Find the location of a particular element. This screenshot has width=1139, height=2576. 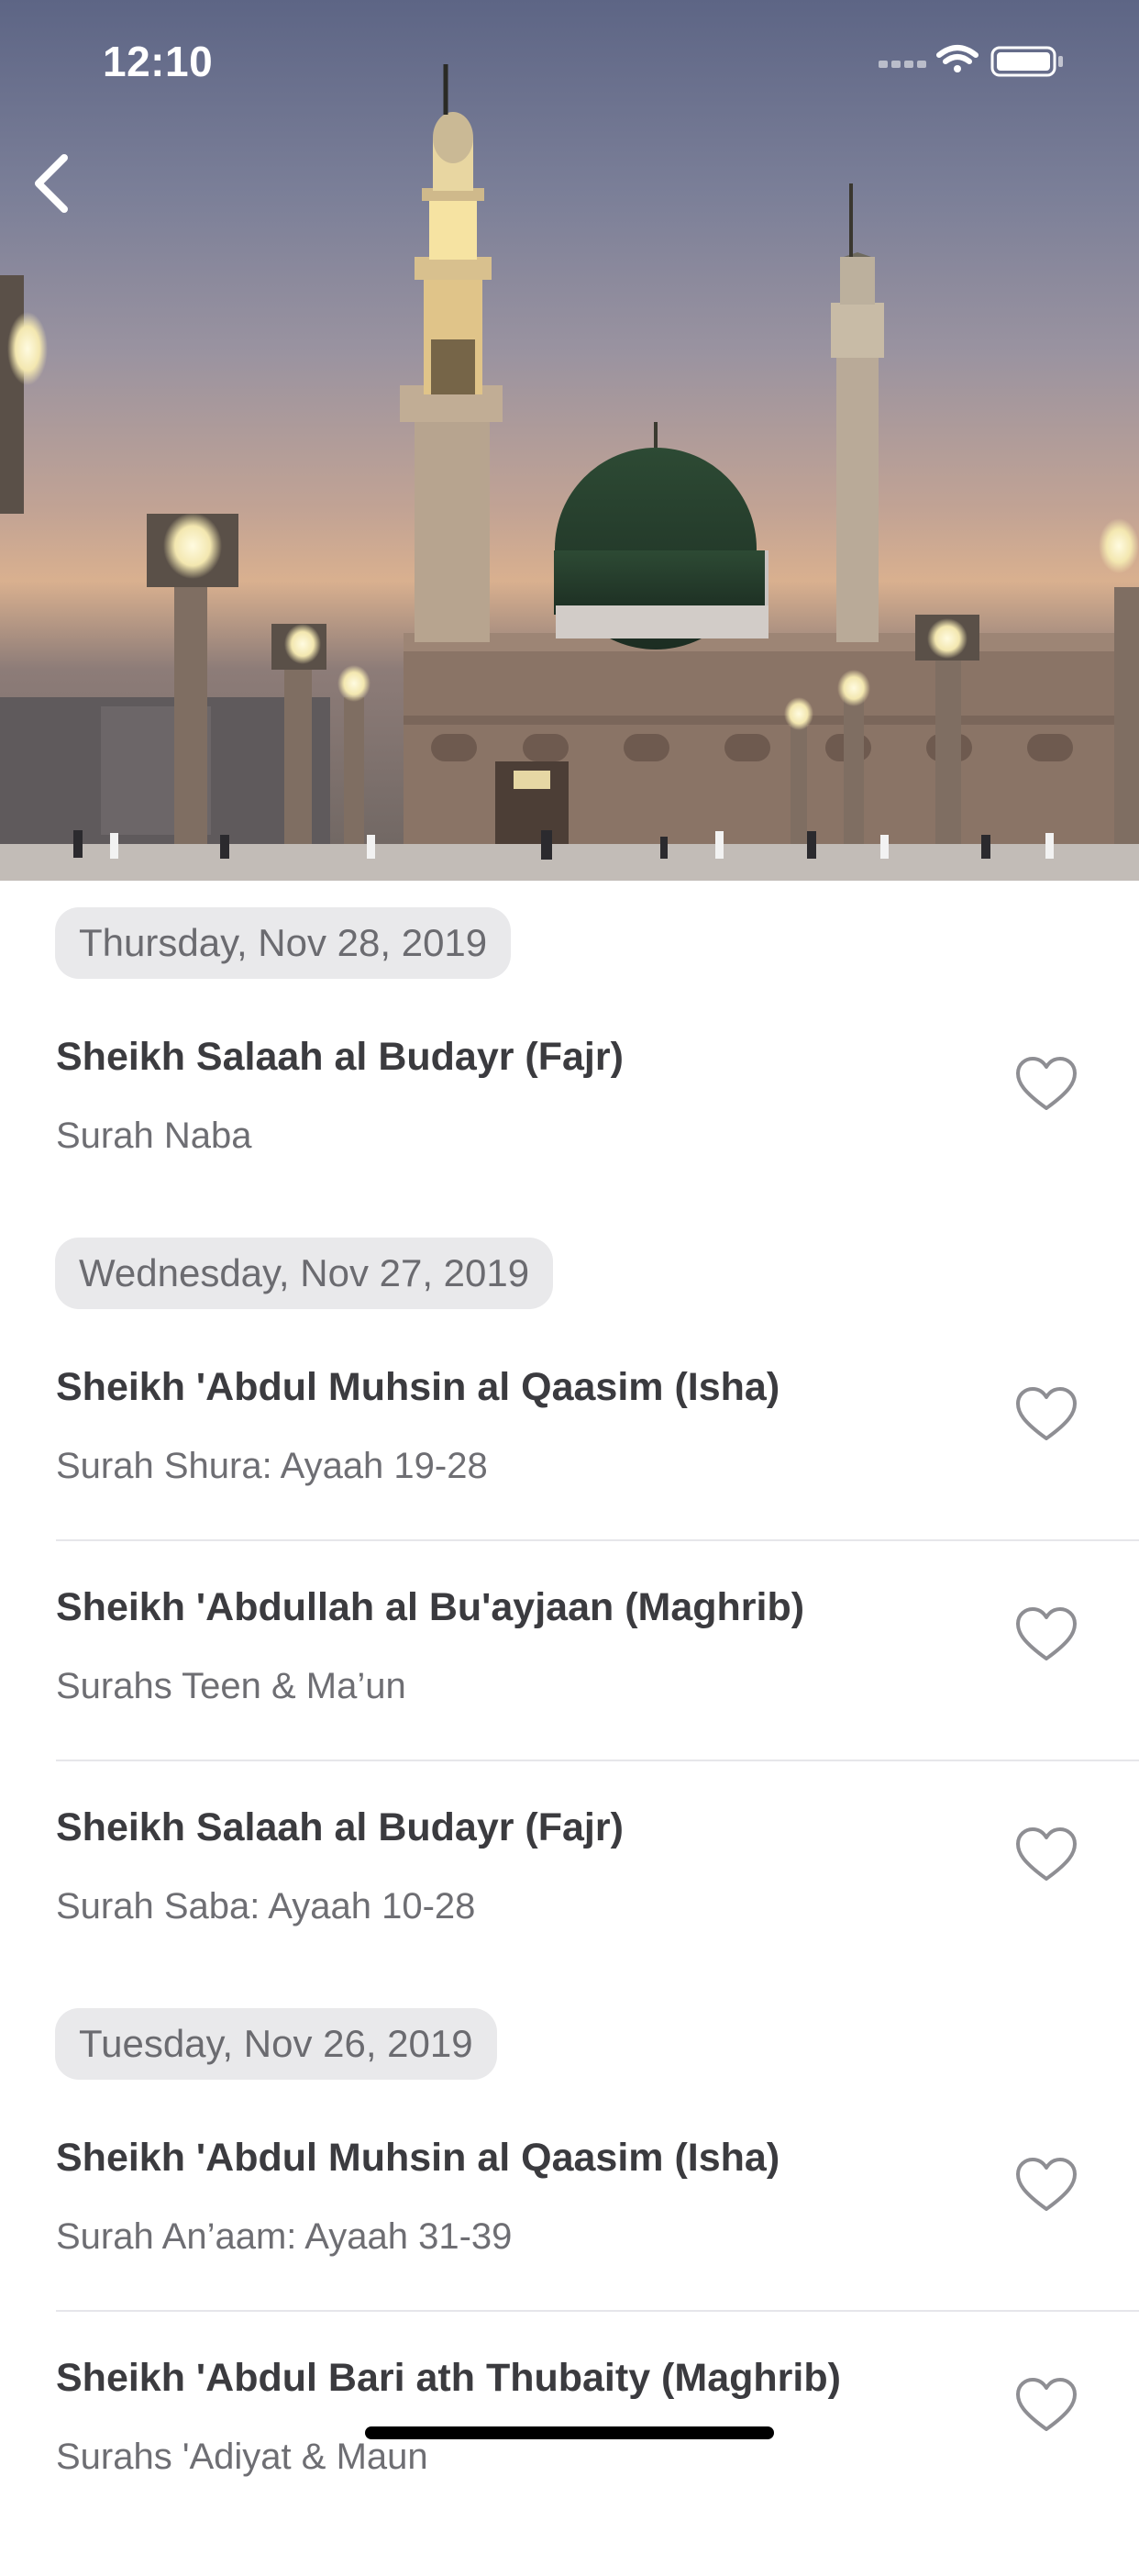

lecture-subtitle: Surahs Teen & Ma’un is located at coordinates (231, 1686).